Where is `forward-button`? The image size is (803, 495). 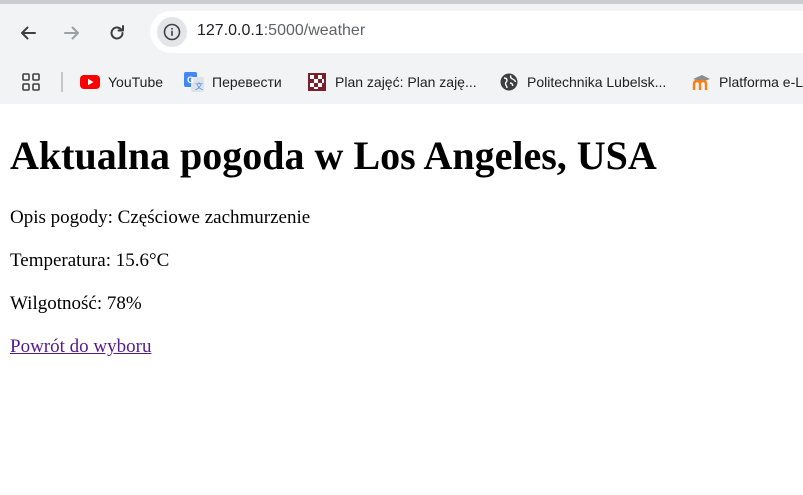 forward-button is located at coordinates (72, 33).